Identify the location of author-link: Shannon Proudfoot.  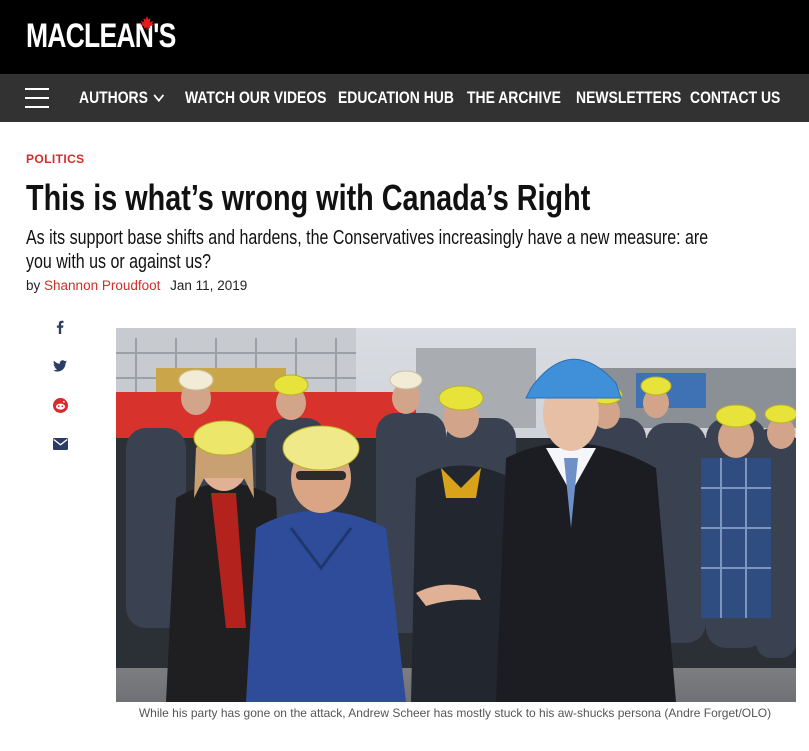
(102, 285).